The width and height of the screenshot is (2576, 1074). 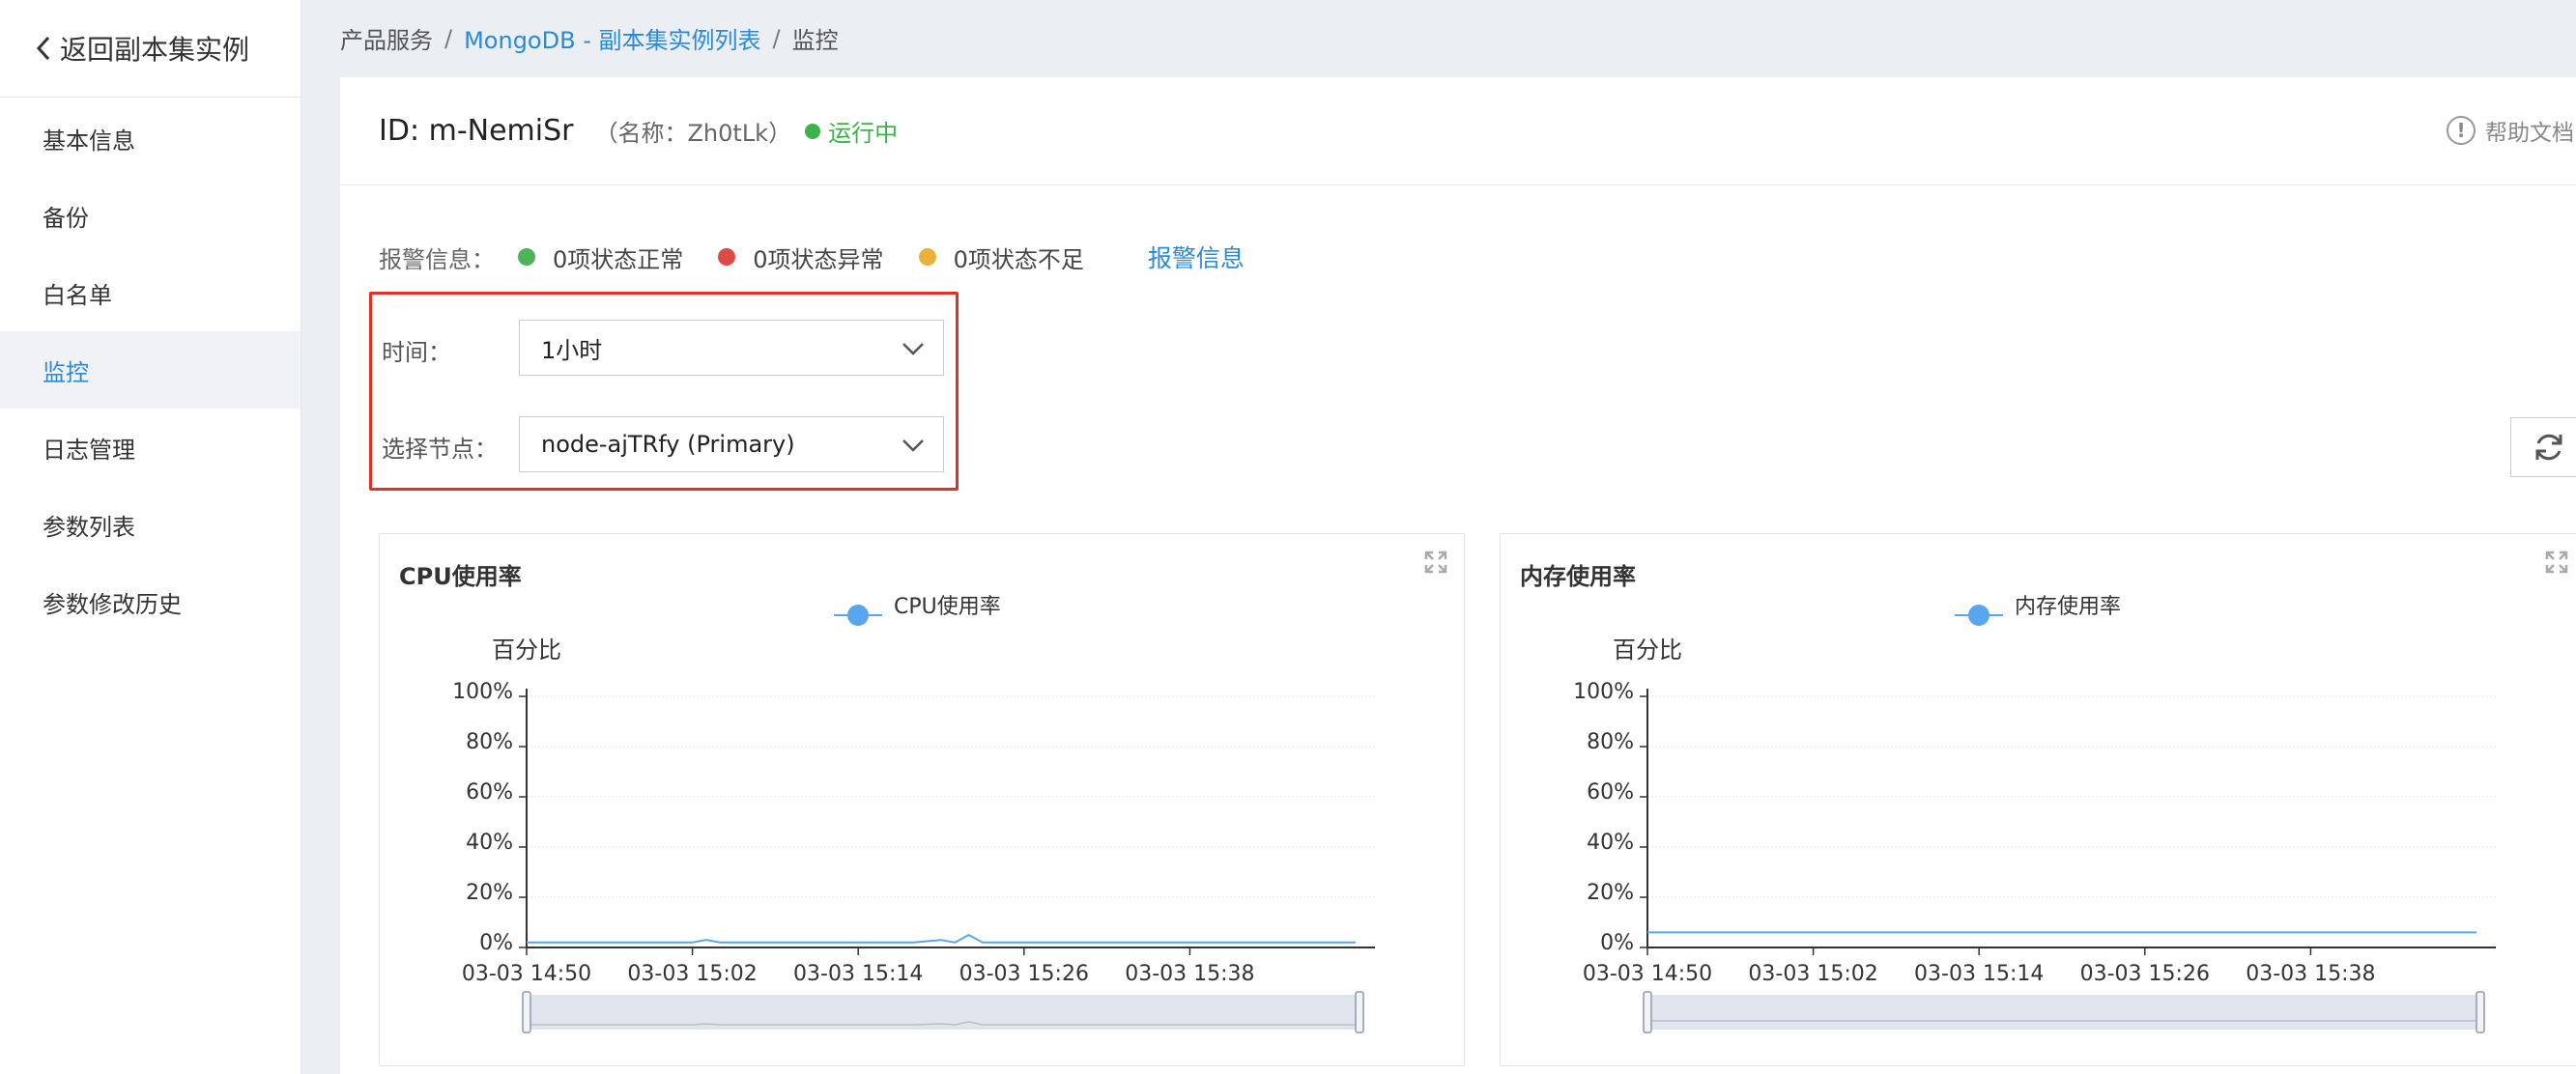 What do you see at coordinates (151, 292) in the screenshot?
I see `sidebar-item-whitelist: 白名单` at bounding box center [151, 292].